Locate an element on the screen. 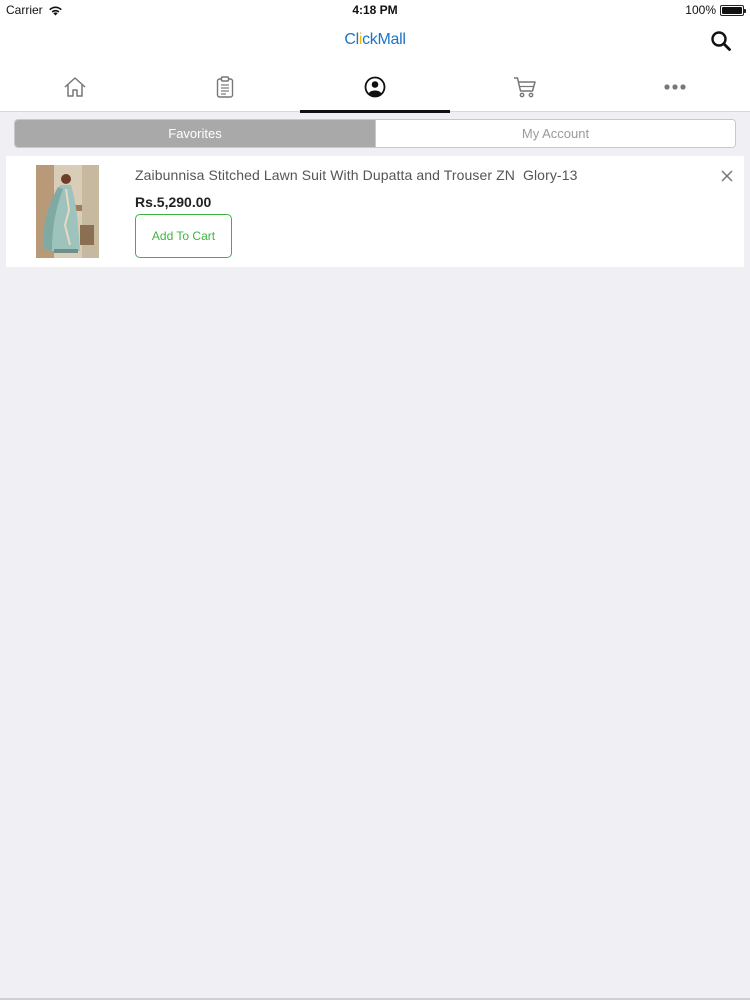 The image size is (750, 1000). tab-cart is located at coordinates (525, 87).